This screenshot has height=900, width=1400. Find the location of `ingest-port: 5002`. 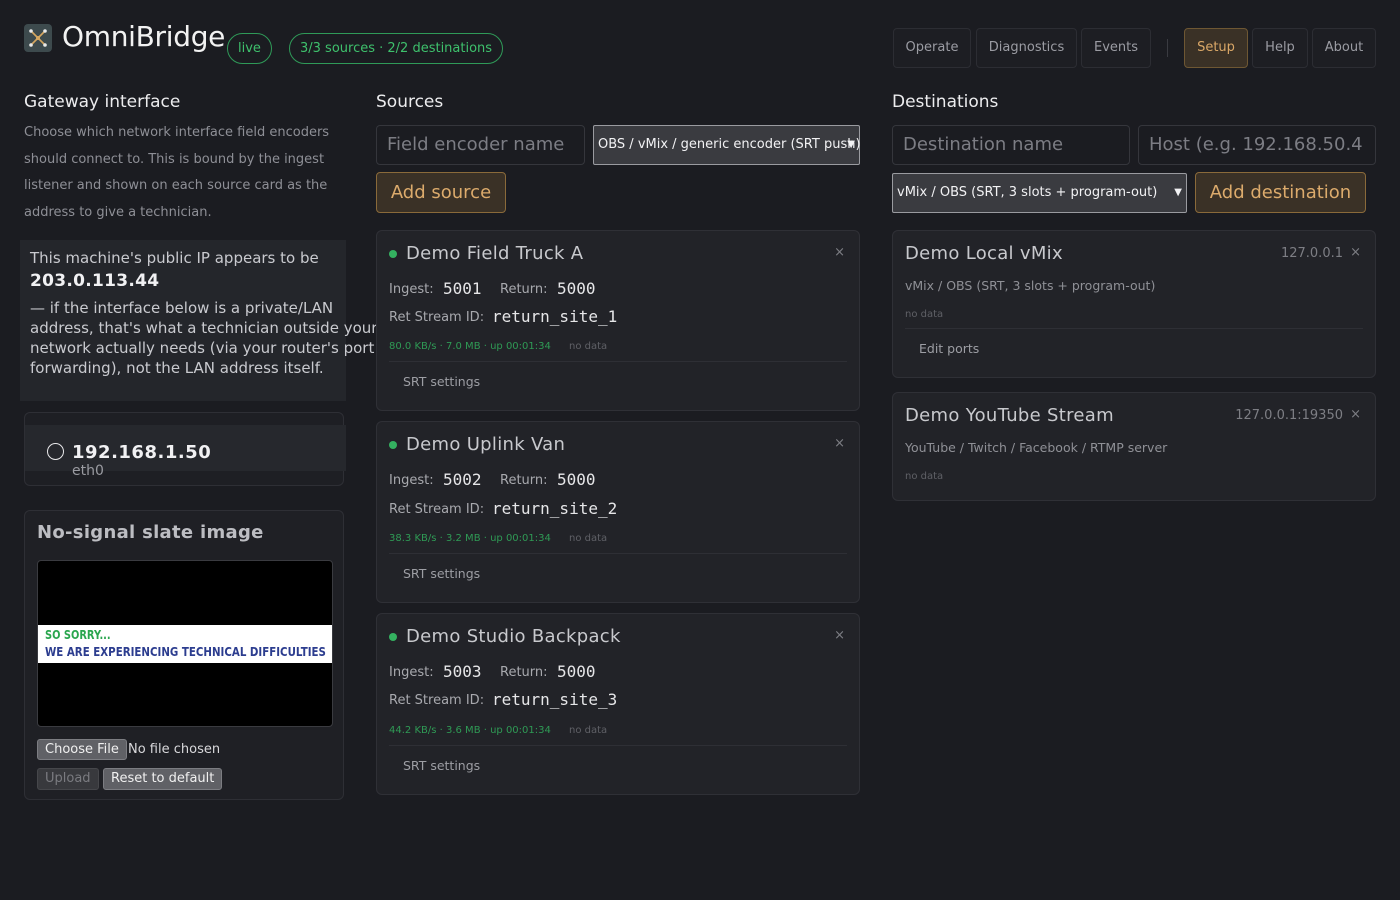

ingest-port: 5002 is located at coordinates (462, 479).